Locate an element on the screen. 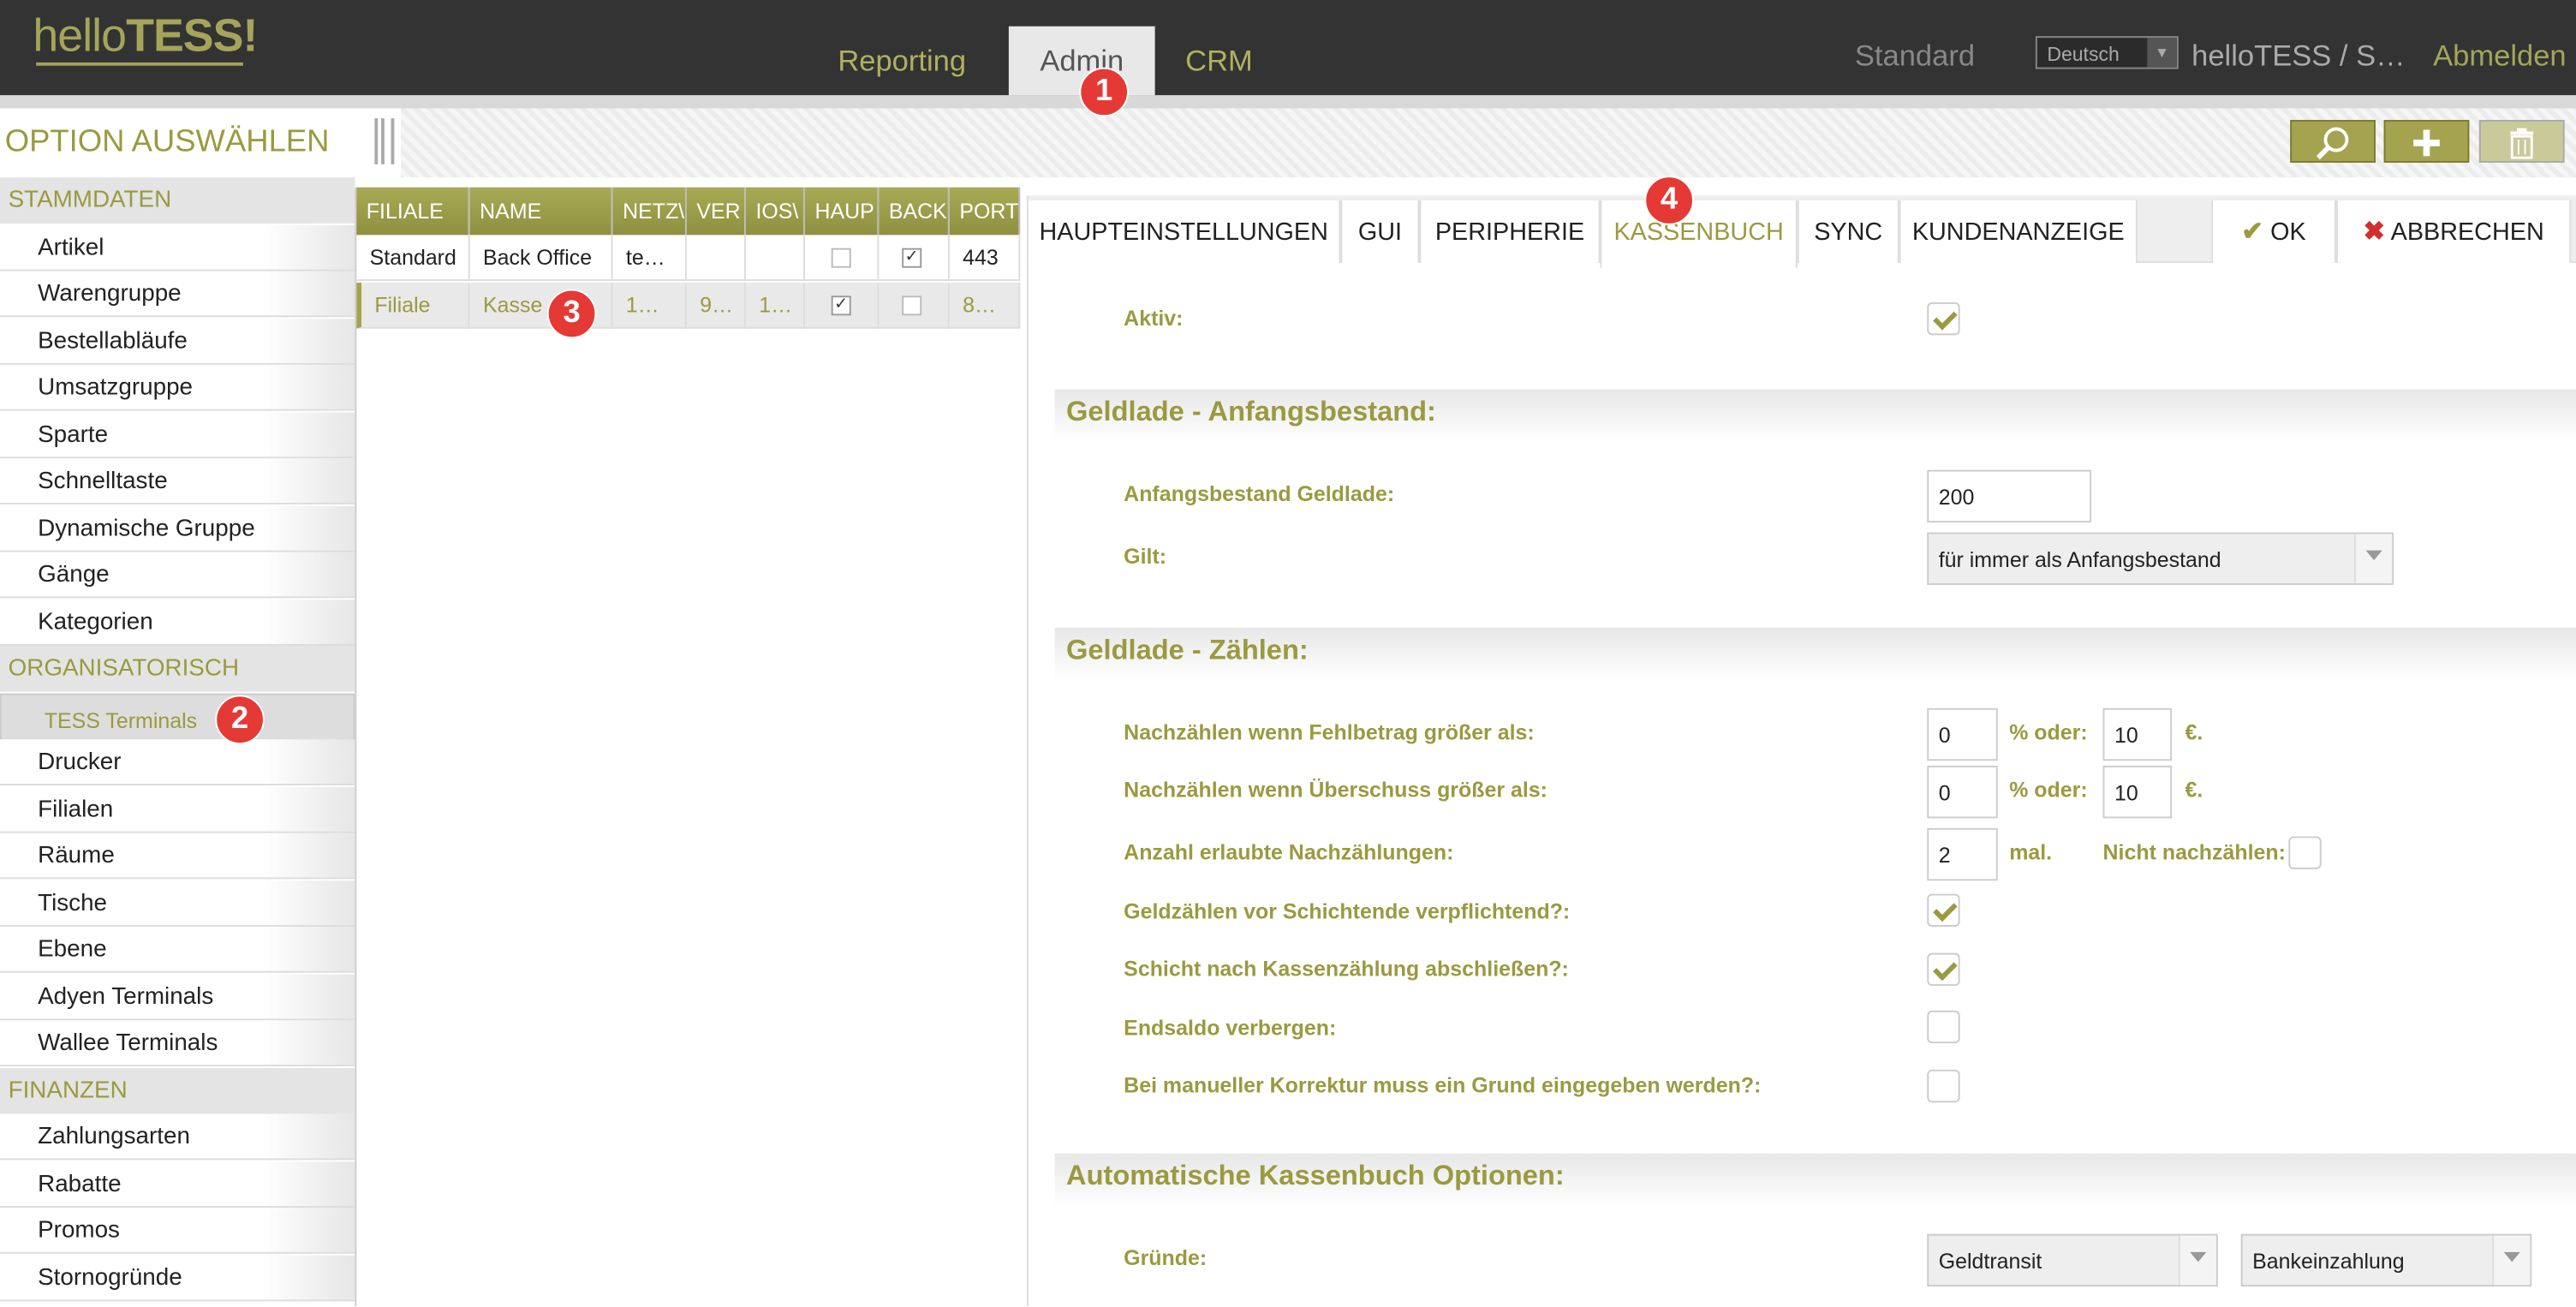  chevron-down-icon: ▼ is located at coordinates (2162, 53).